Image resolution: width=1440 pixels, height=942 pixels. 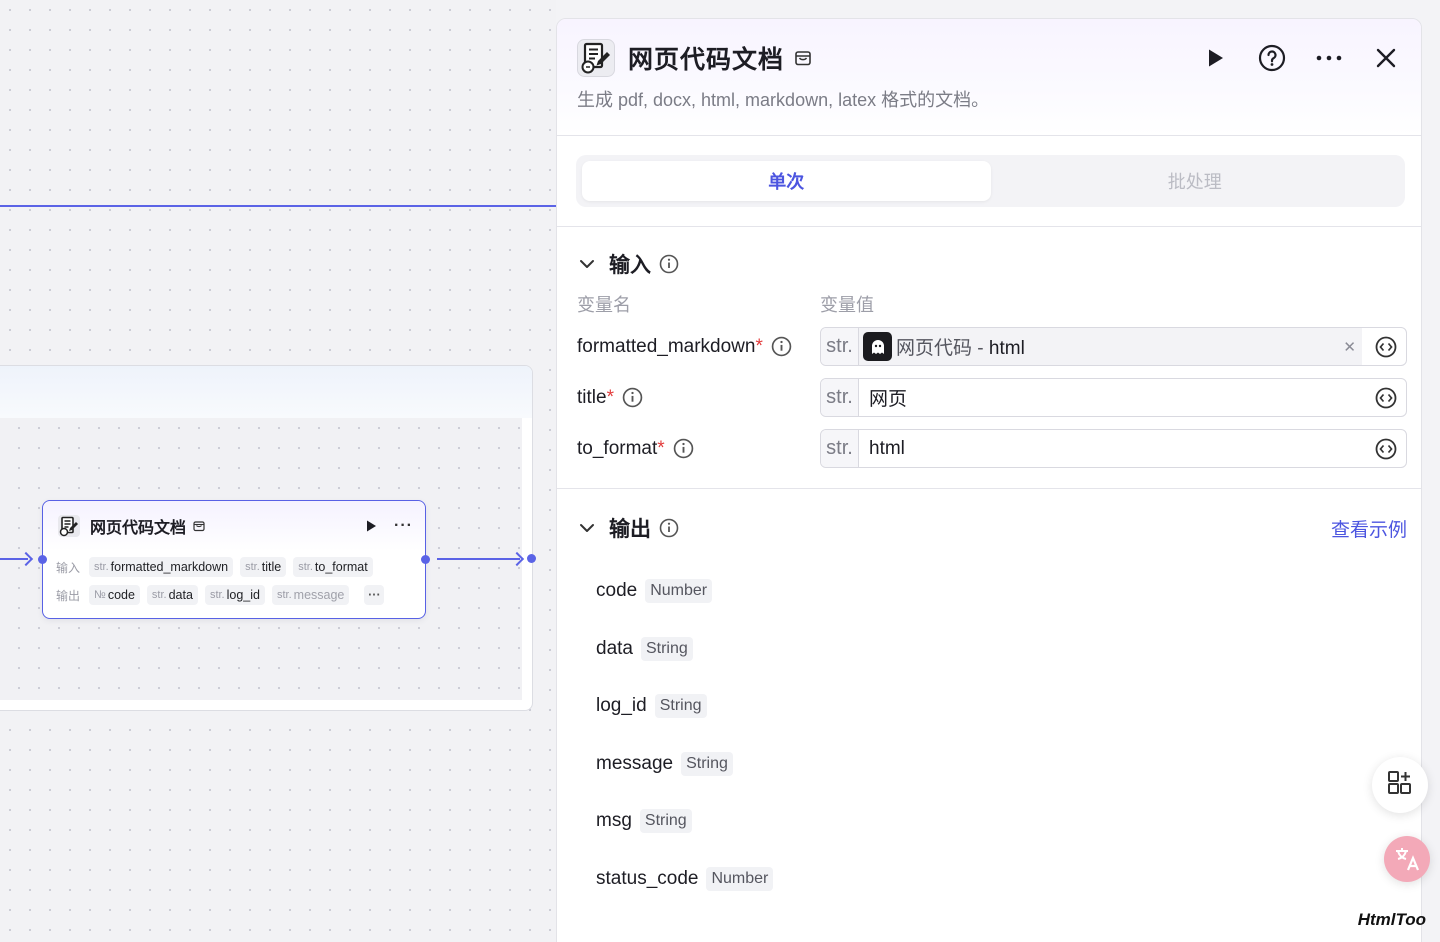 I want to click on node-title: 网页代码文档, so click(x=138, y=528).